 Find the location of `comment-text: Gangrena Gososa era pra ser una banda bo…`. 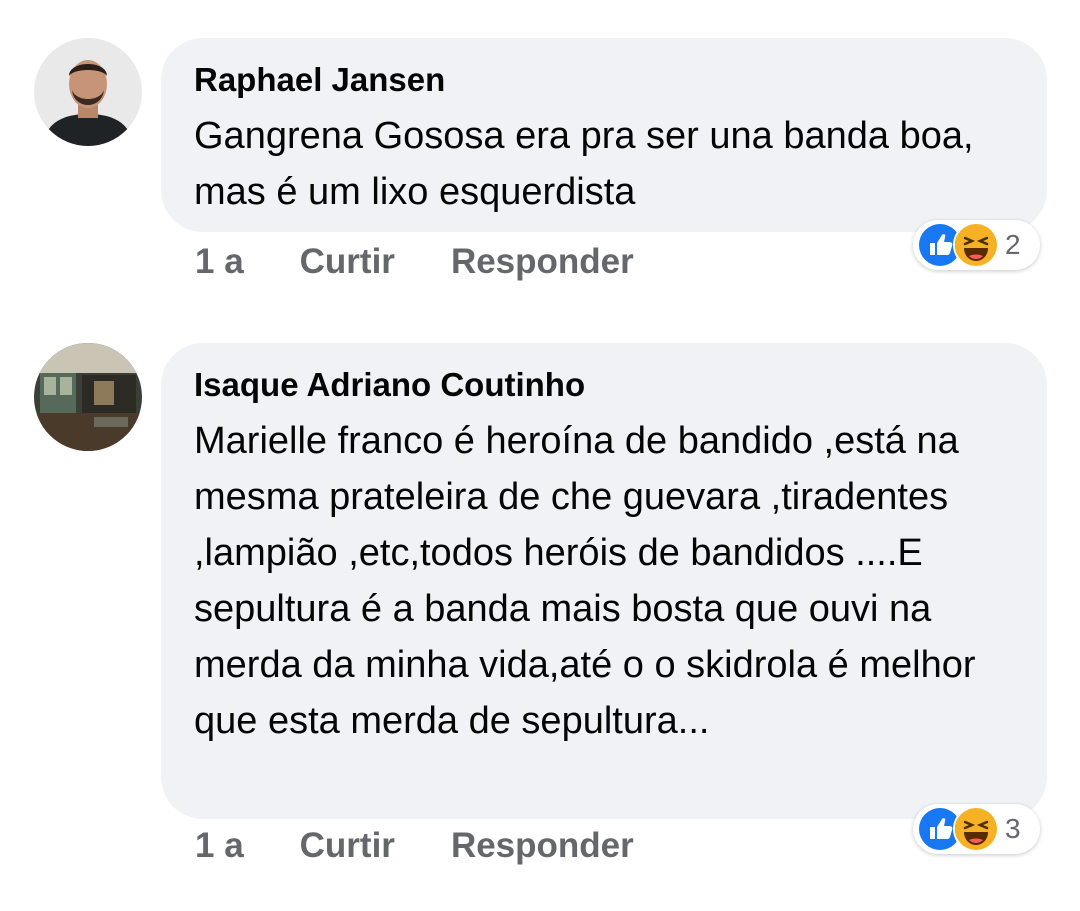

comment-text: Gangrena Gososa era pra ser una banda bo… is located at coordinates (584, 164).